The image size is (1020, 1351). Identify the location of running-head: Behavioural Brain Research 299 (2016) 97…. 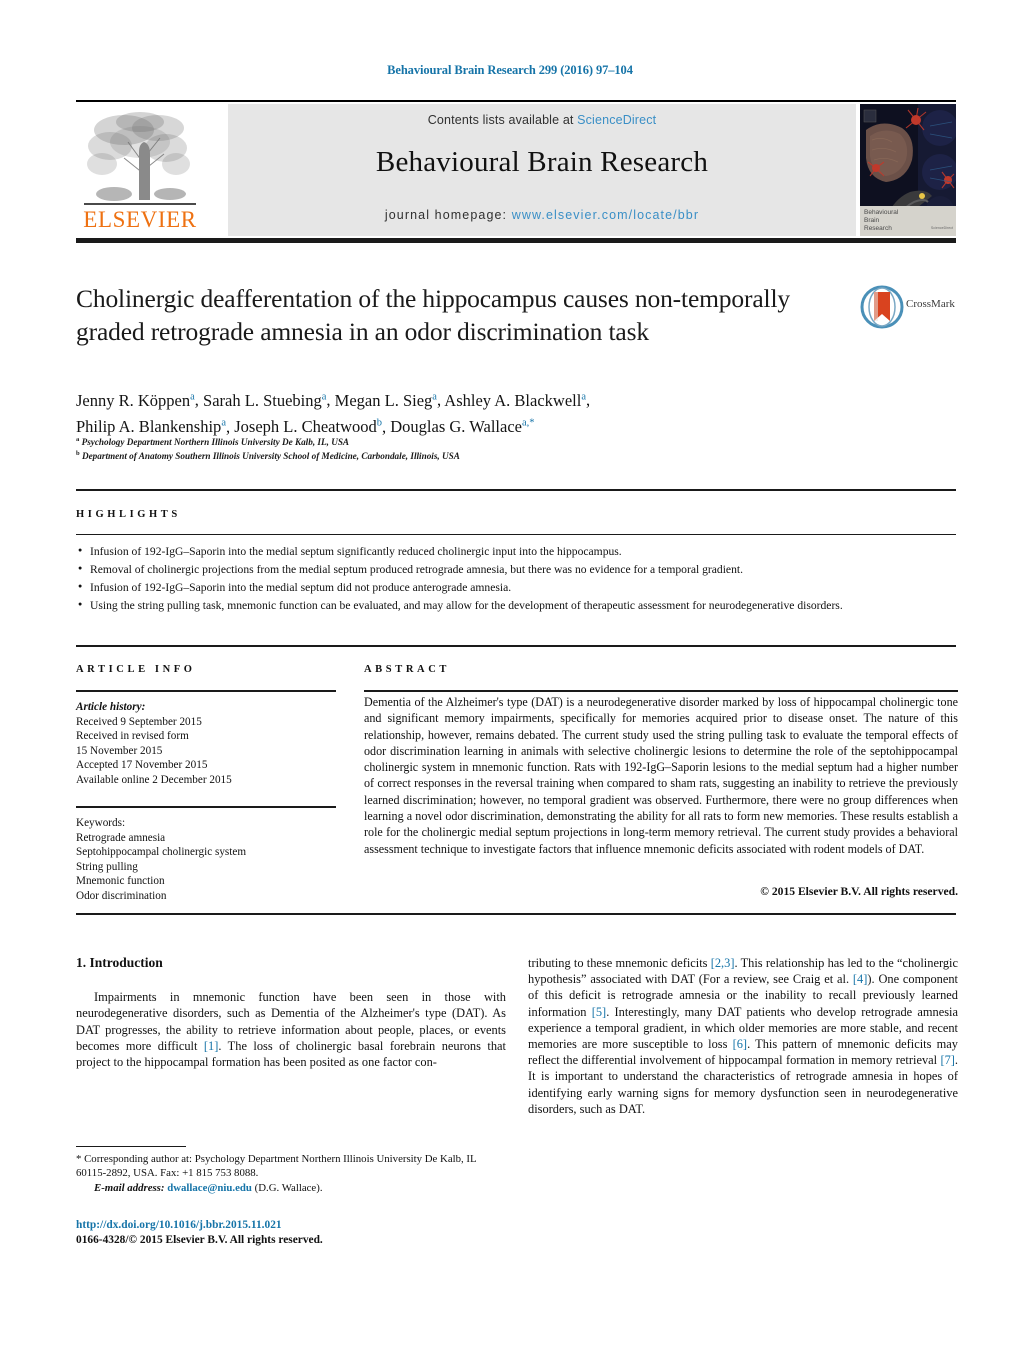
(510, 70).